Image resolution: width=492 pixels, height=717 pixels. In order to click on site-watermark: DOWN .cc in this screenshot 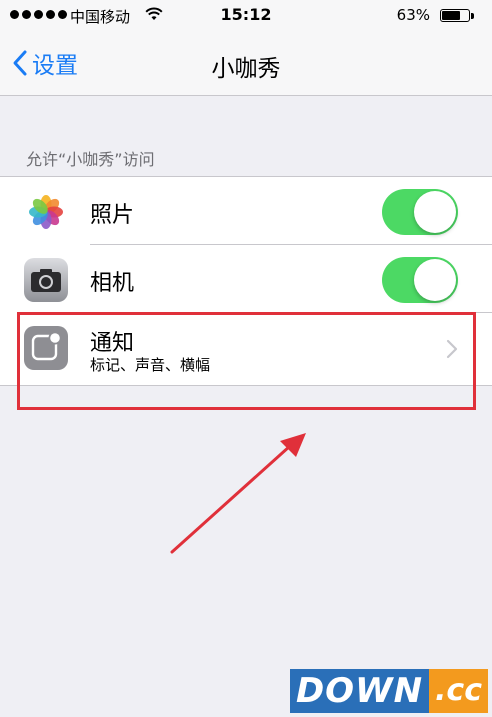, I will do `click(388, 691)`.